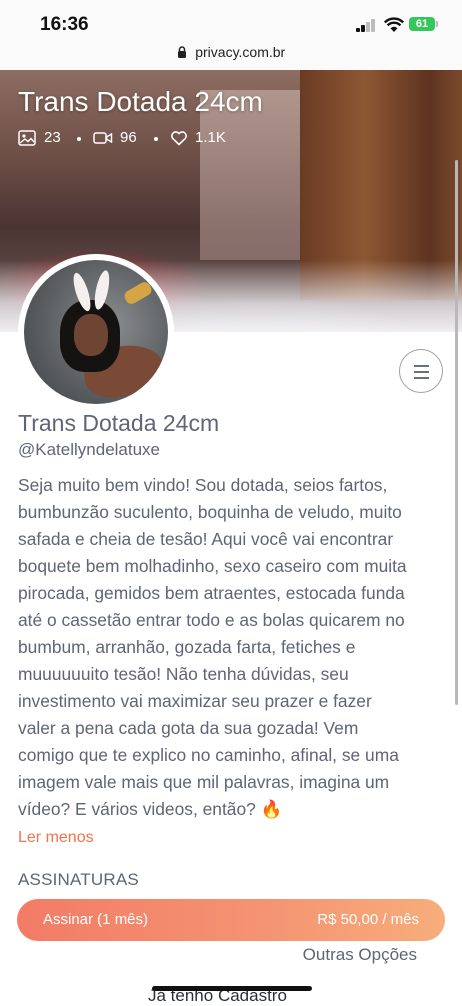  I want to click on lock-icon, so click(181, 52).